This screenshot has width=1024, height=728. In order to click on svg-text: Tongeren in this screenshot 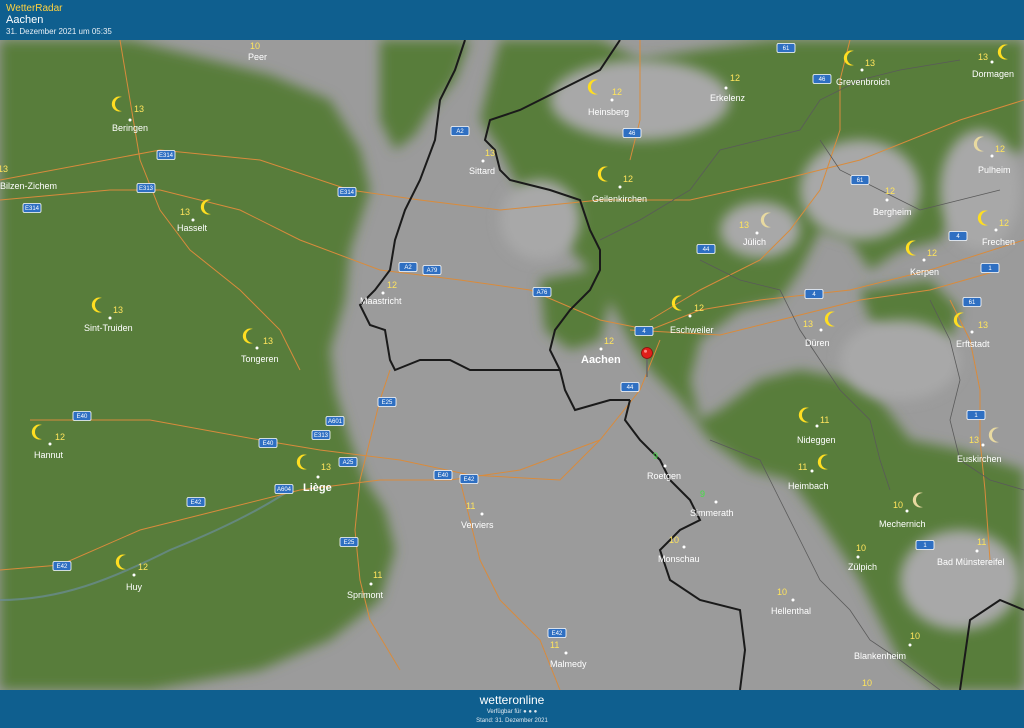, I will do `click(260, 359)`.